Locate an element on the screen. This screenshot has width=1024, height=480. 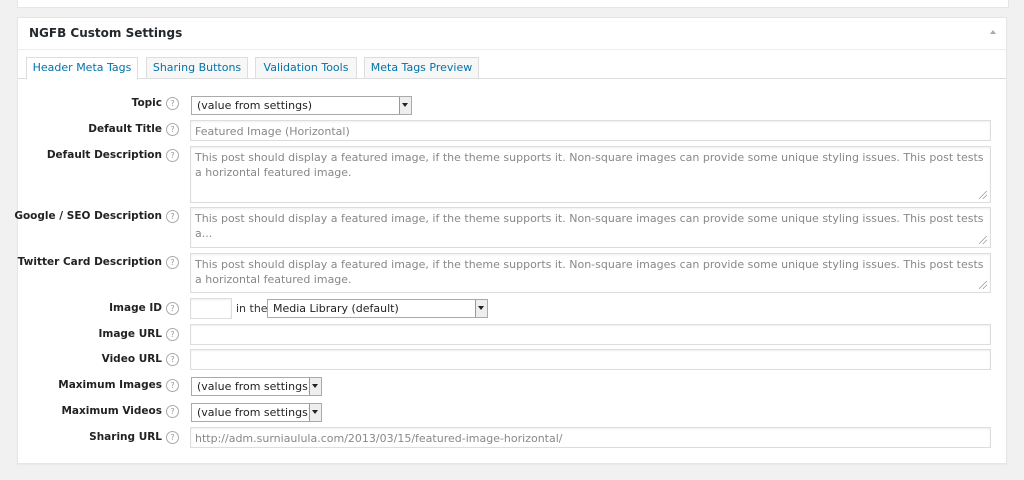
metabox-title: NGFB Custom Settings is located at coordinates (106, 33).